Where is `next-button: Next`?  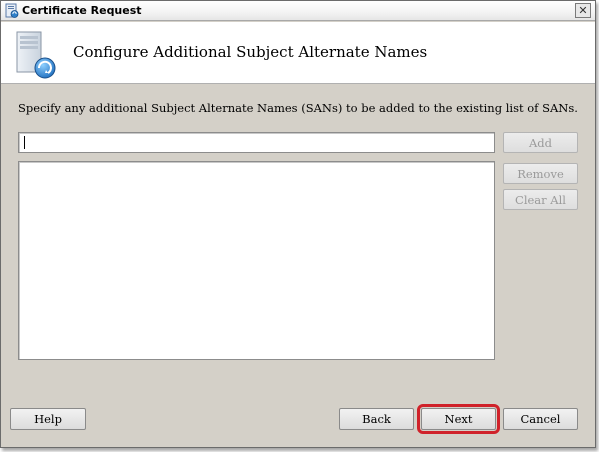
next-button: Next is located at coordinates (458, 419).